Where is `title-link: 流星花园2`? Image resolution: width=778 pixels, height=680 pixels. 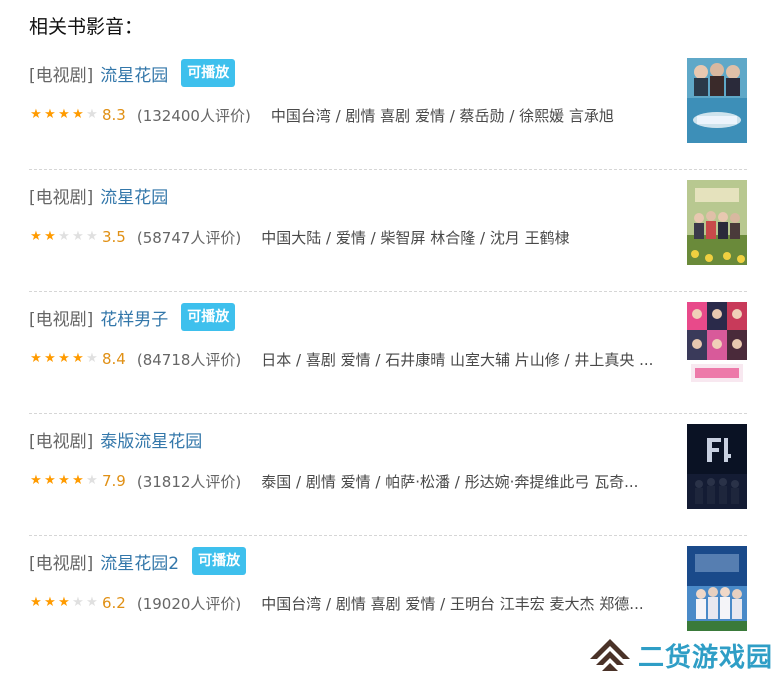 title-link: 流星花园2 is located at coordinates (139, 561).